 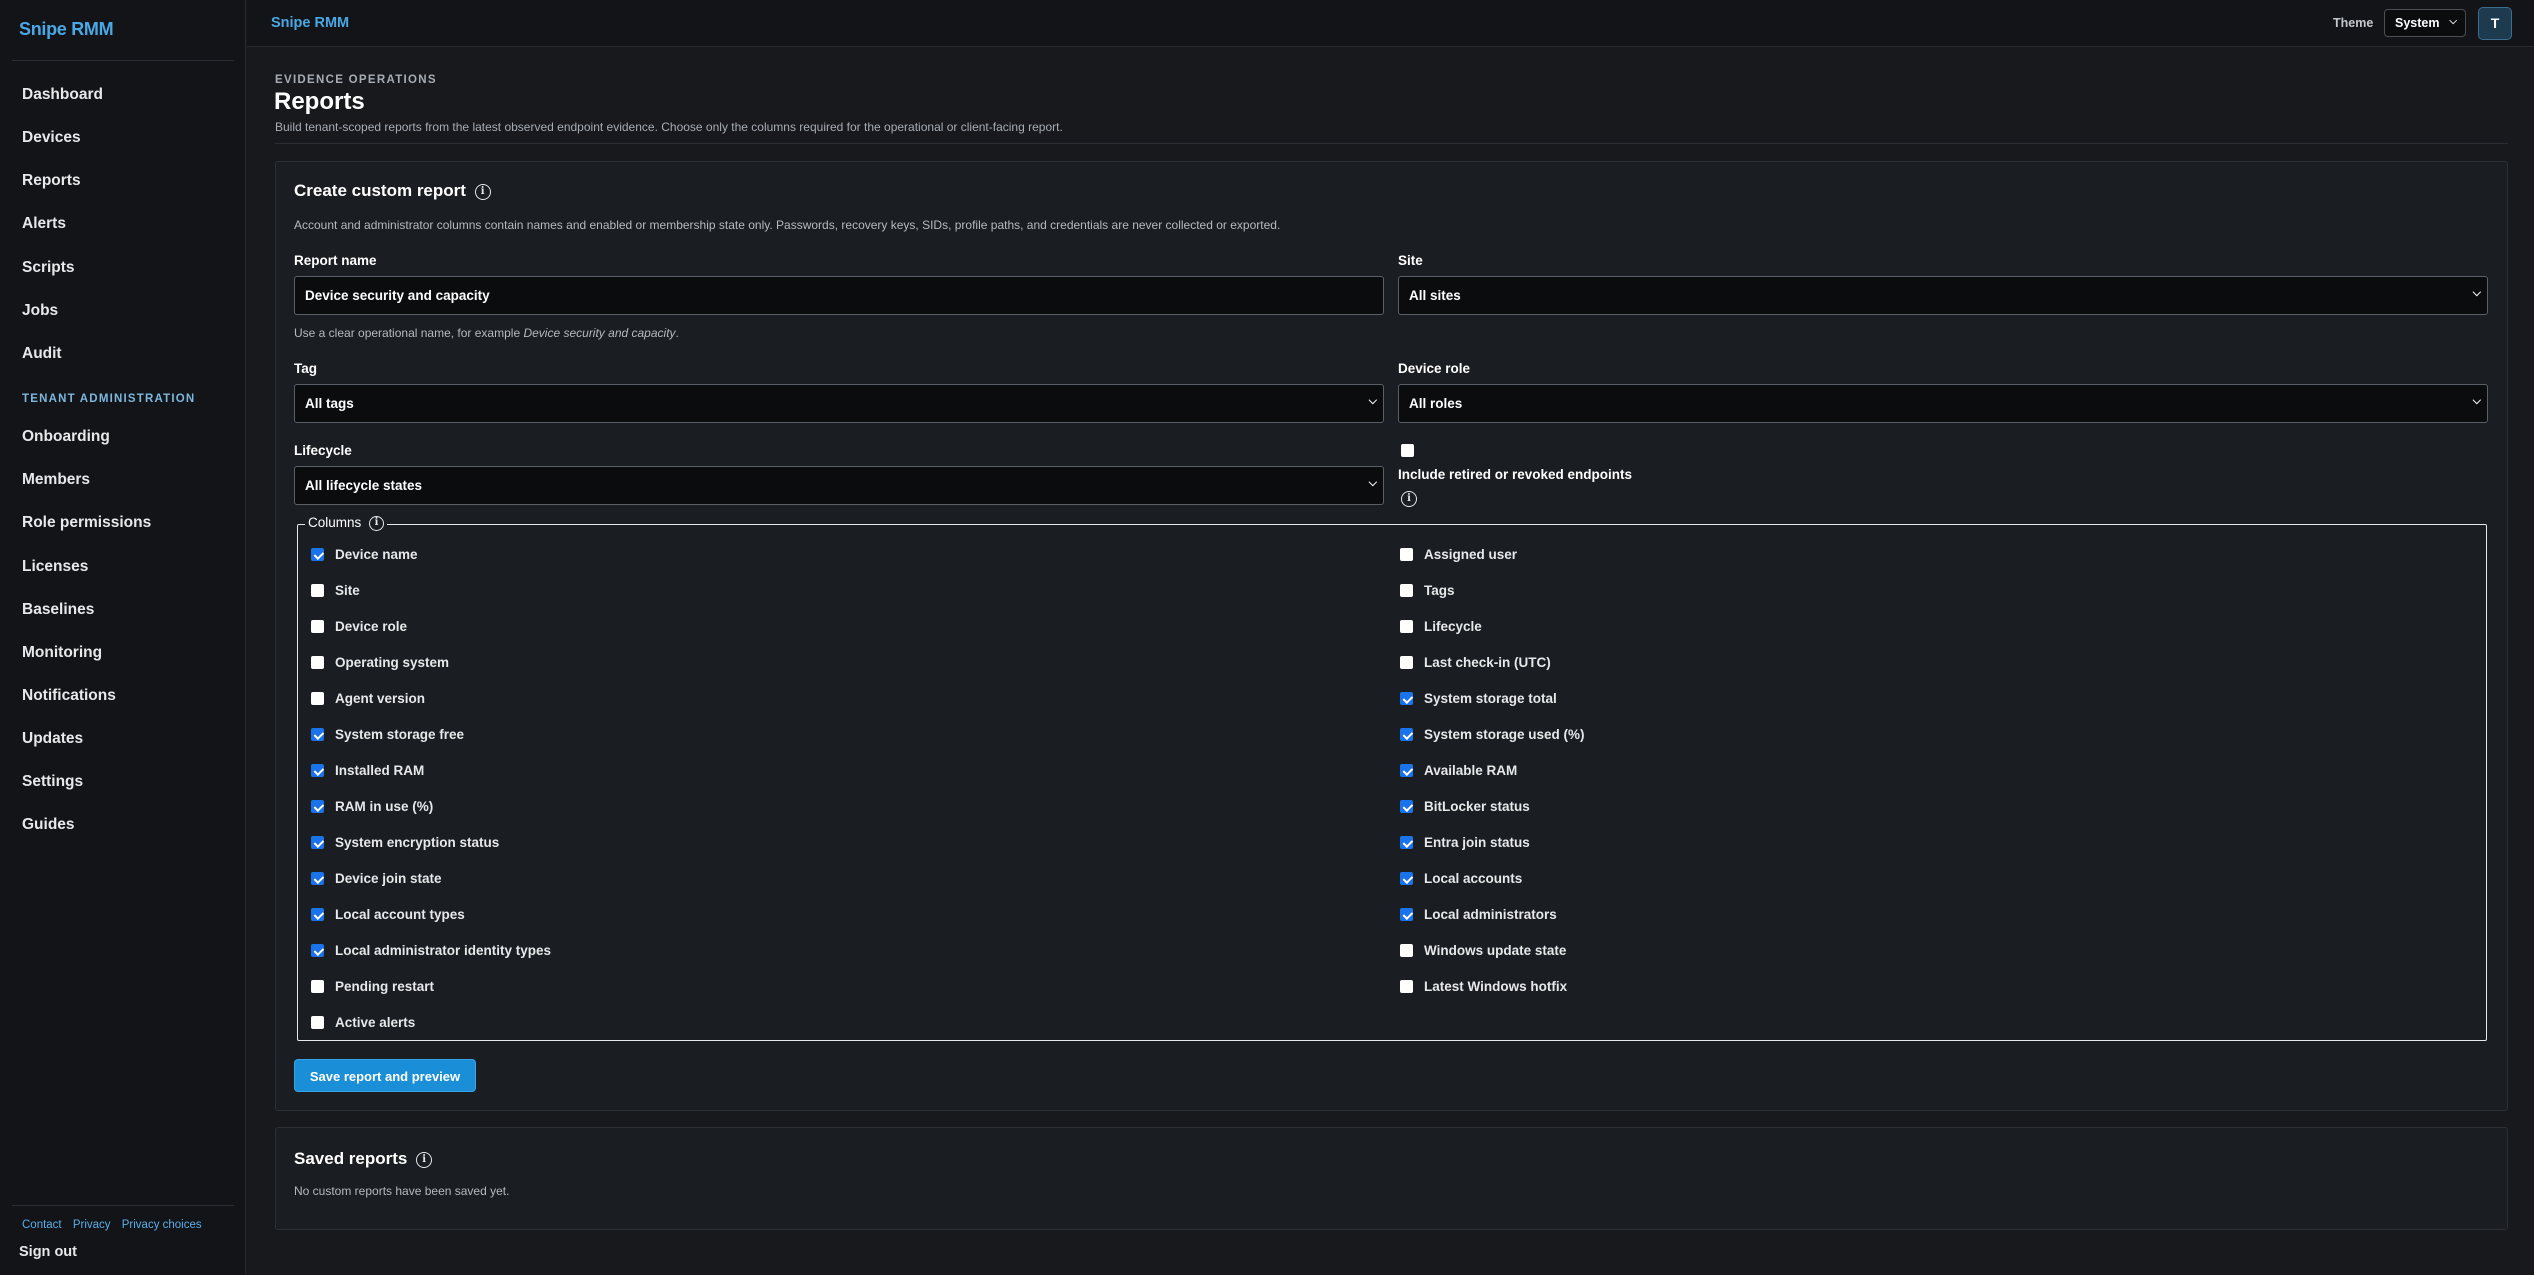 I want to click on sidebar-item-role-permissions: Role permissions, so click(x=86, y=523).